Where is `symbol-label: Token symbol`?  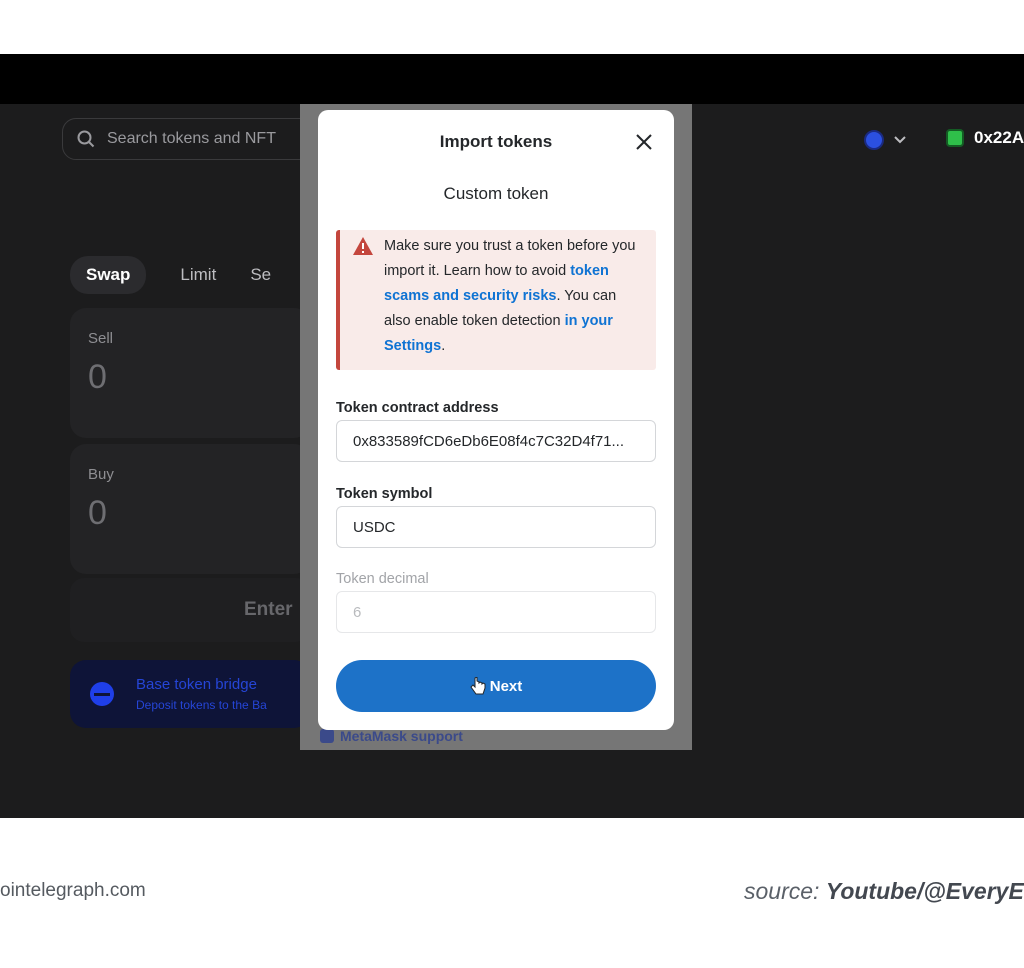 symbol-label: Token symbol is located at coordinates (384, 494).